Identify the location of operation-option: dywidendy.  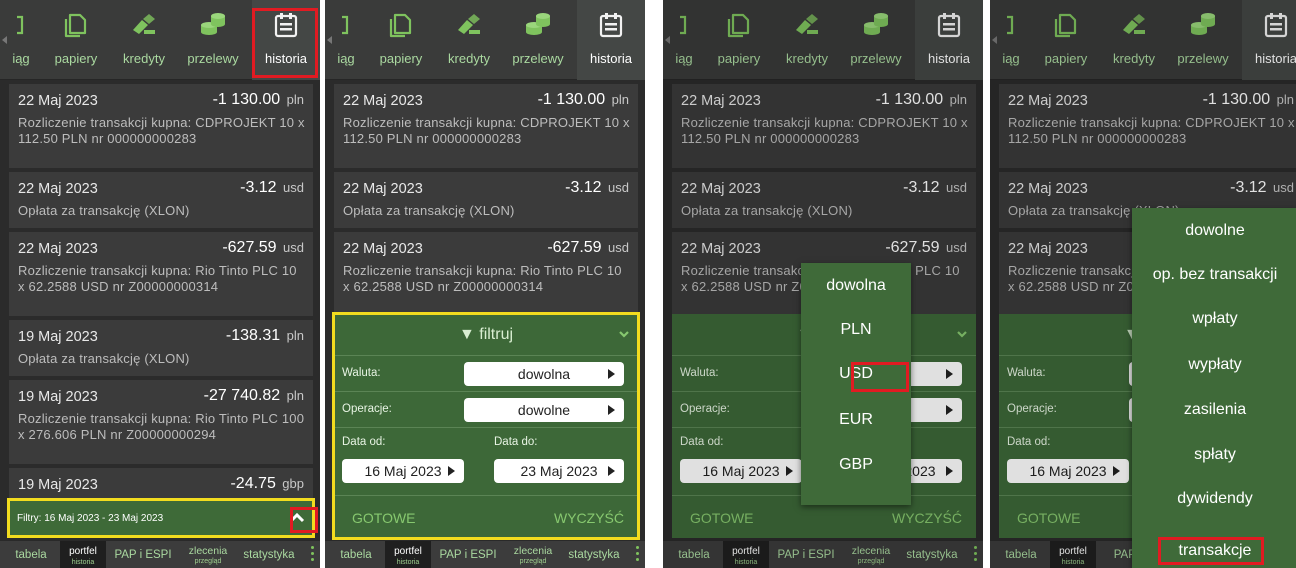
(1214, 499).